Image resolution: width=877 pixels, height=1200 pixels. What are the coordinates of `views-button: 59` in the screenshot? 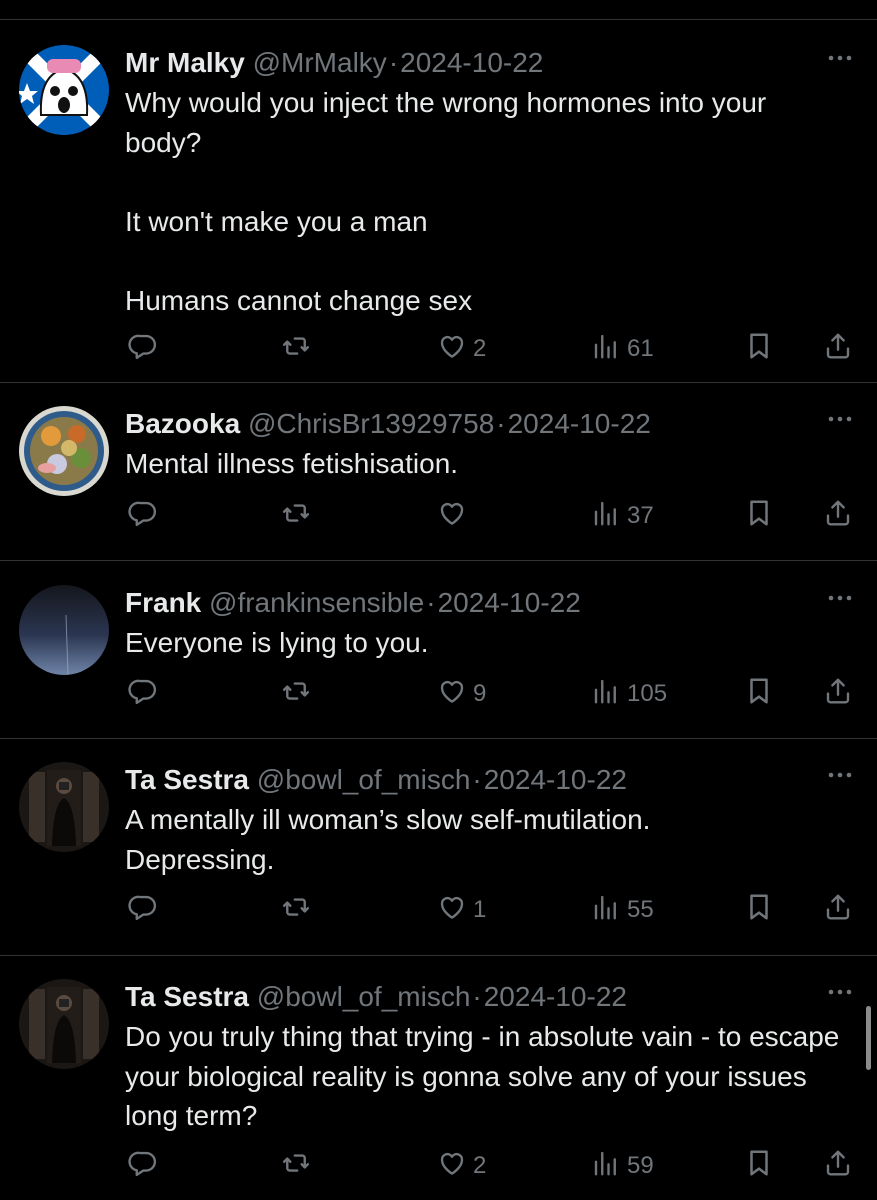 It's located at (622, 1166).